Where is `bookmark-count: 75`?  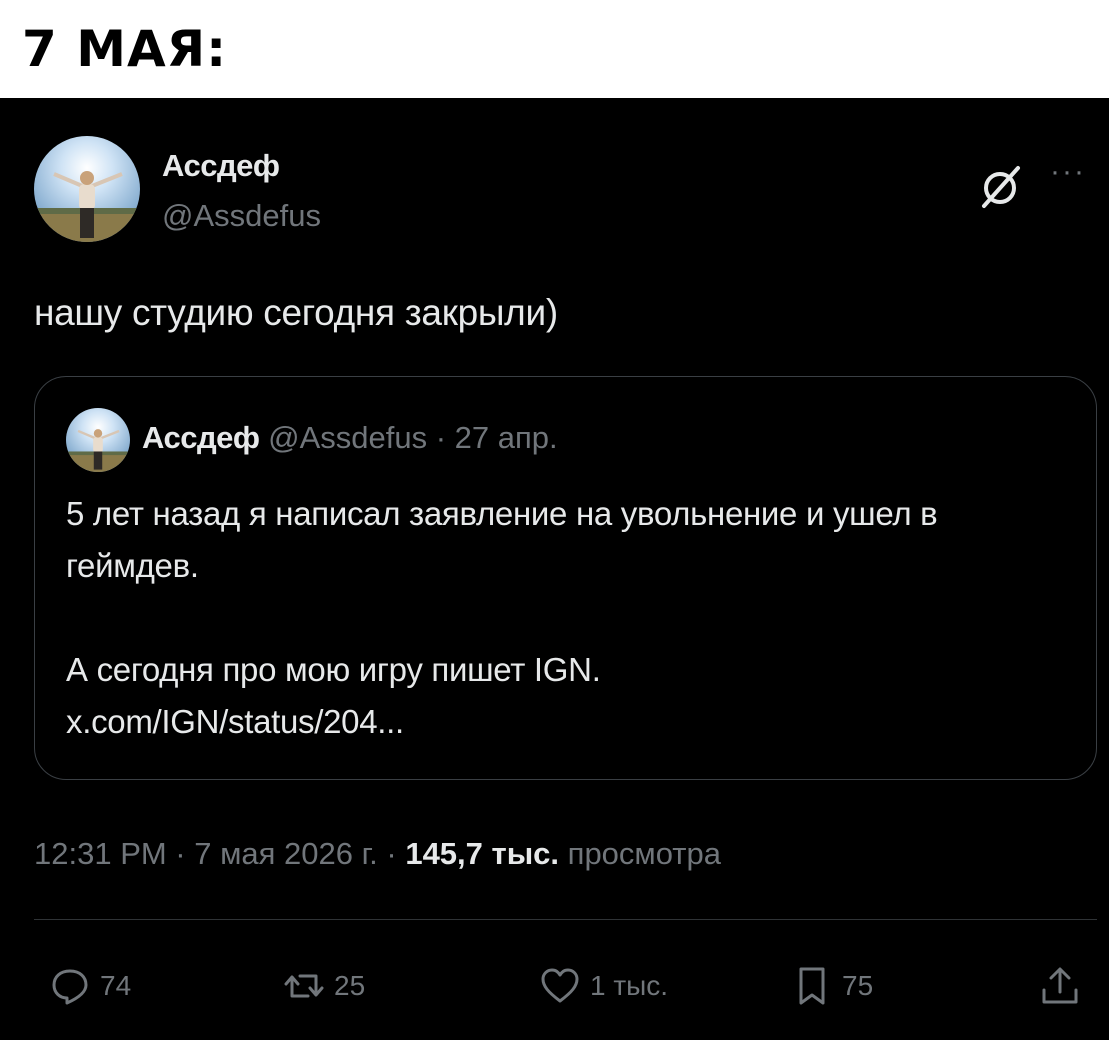 bookmark-count: 75 is located at coordinates (858, 985).